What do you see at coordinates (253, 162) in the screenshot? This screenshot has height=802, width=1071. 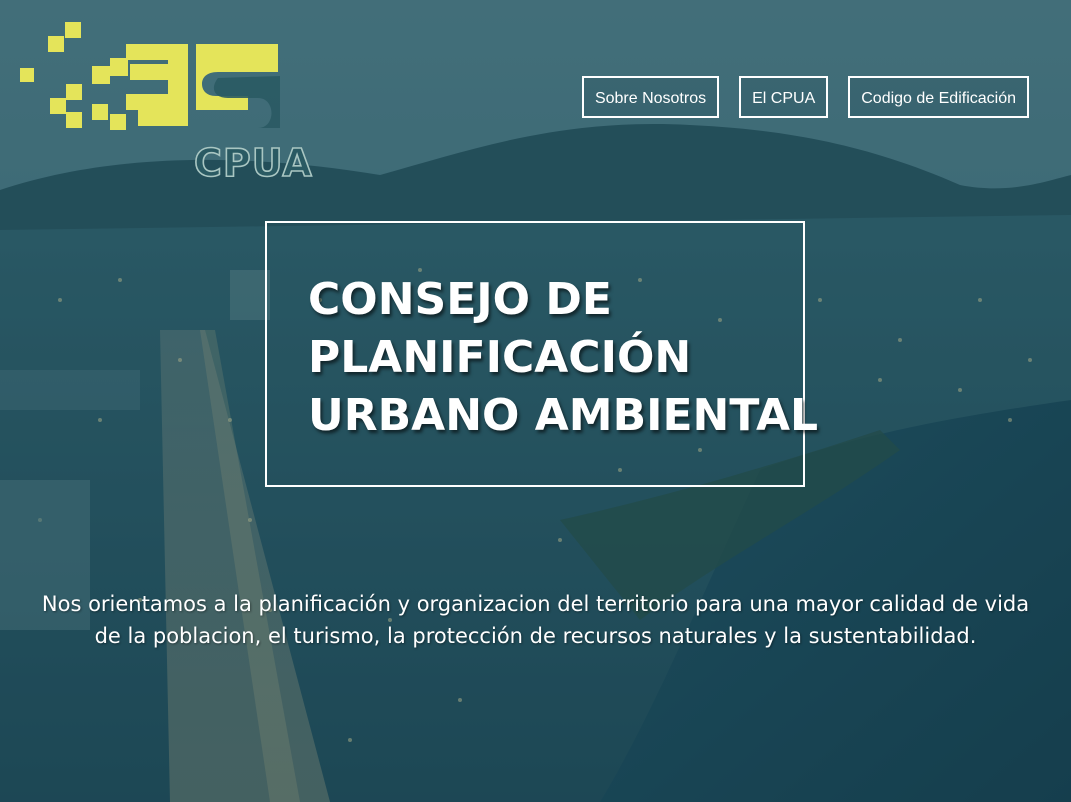 I see `logo-text: CPUA` at bounding box center [253, 162].